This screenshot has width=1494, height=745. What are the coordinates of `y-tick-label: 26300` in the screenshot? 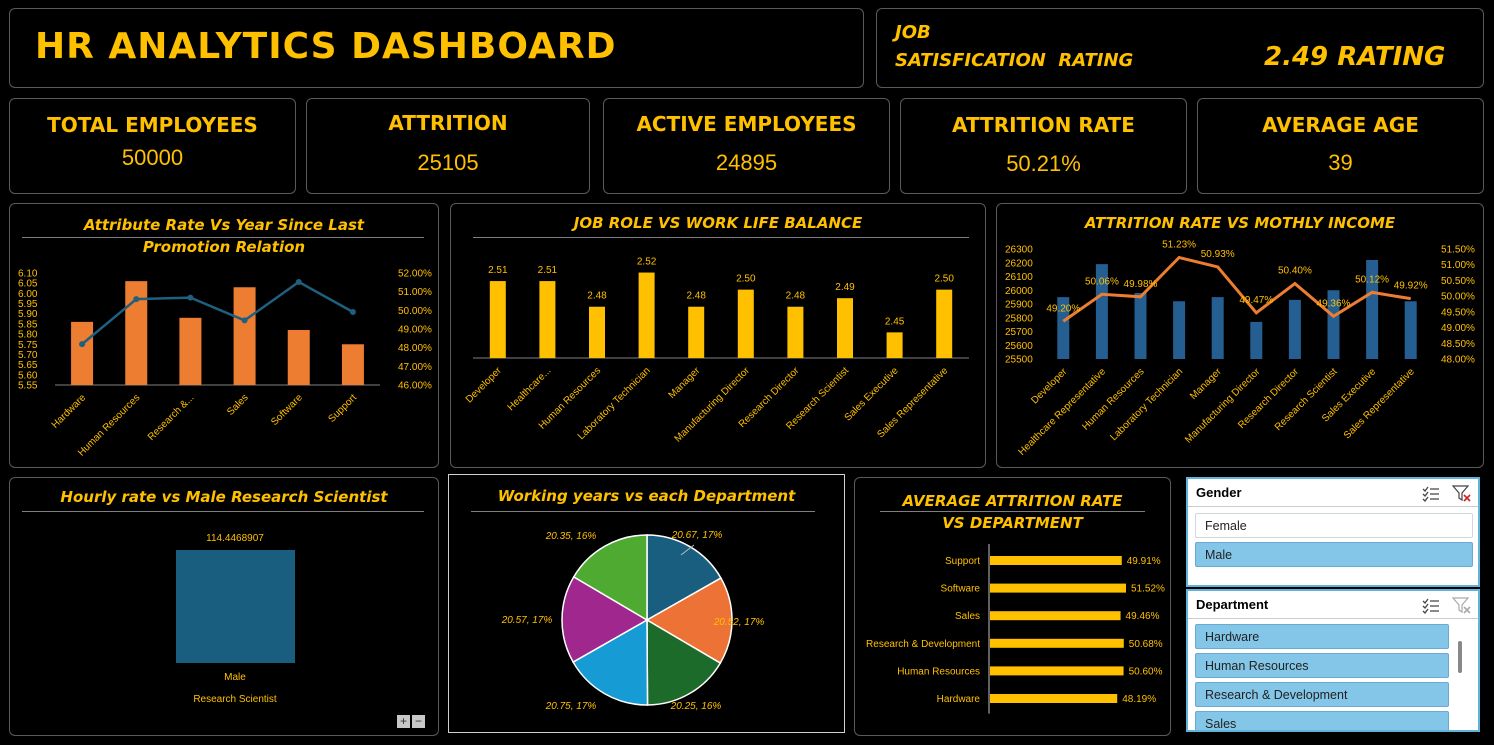 It's located at (1019, 250).